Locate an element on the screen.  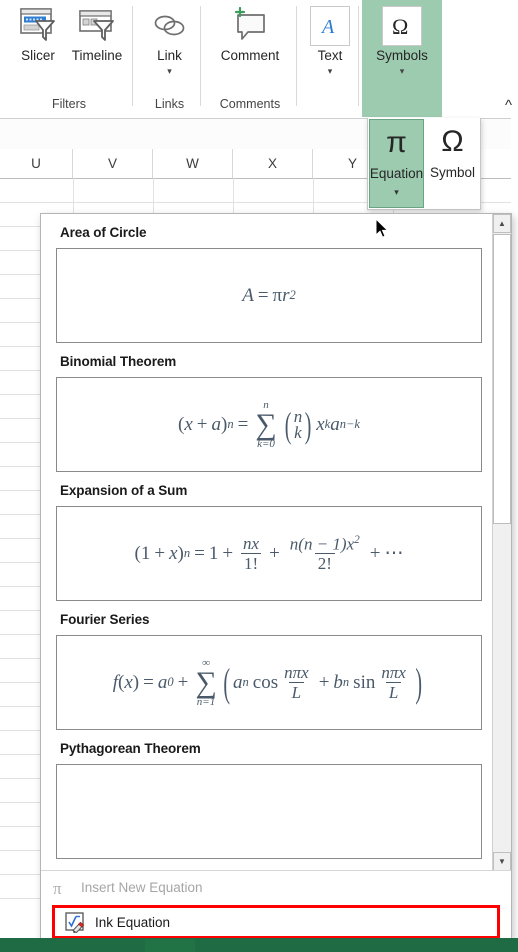
ink-equation-icon is located at coordinates (75, 922).